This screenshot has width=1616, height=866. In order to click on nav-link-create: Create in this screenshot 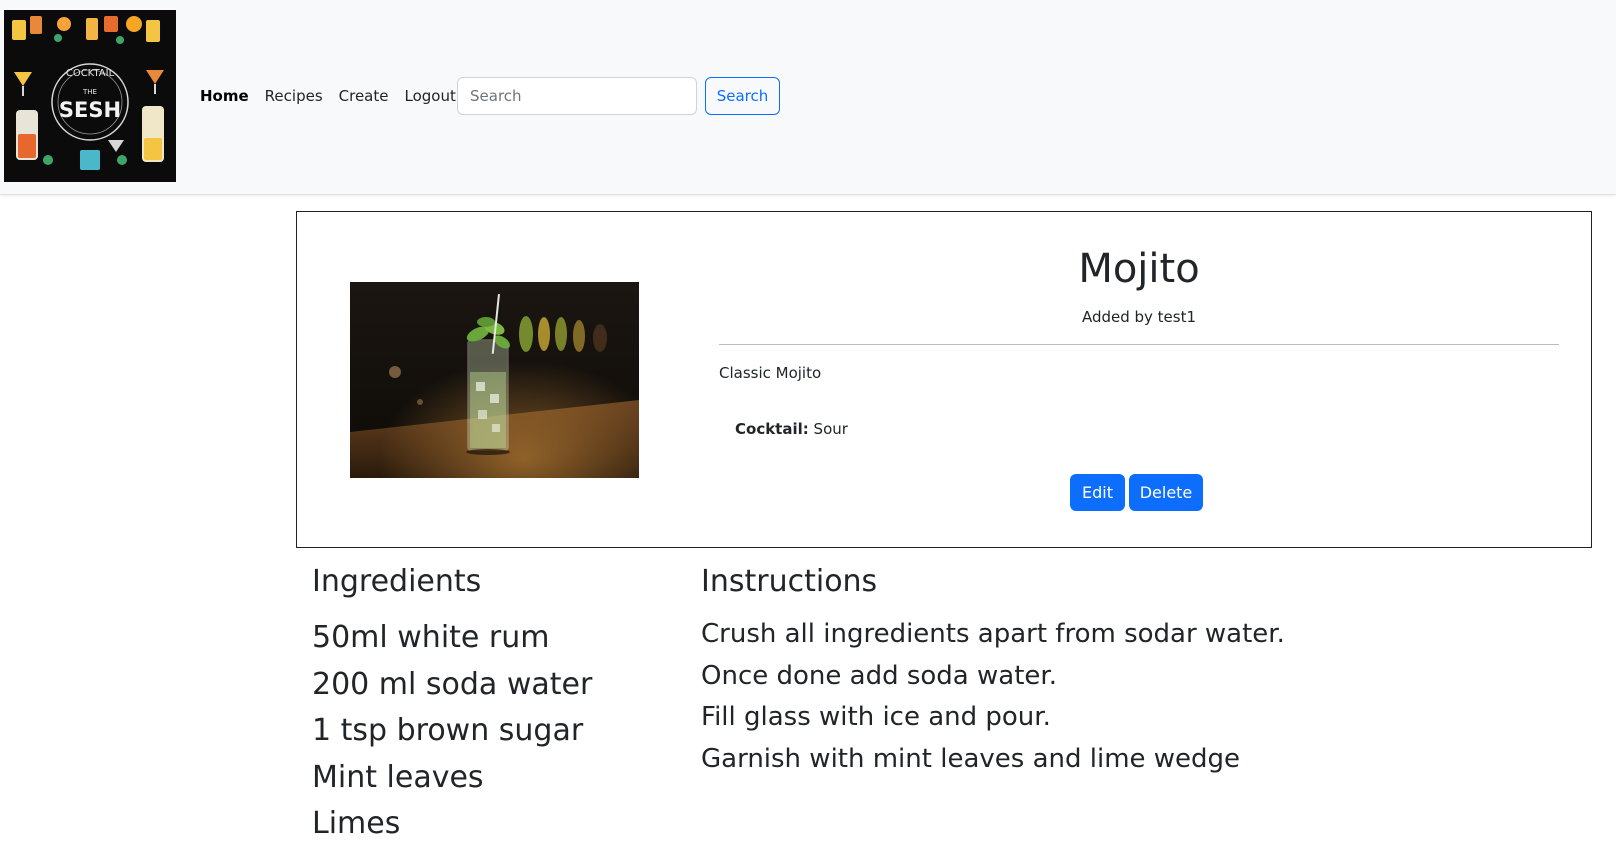, I will do `click(364, 96)`.